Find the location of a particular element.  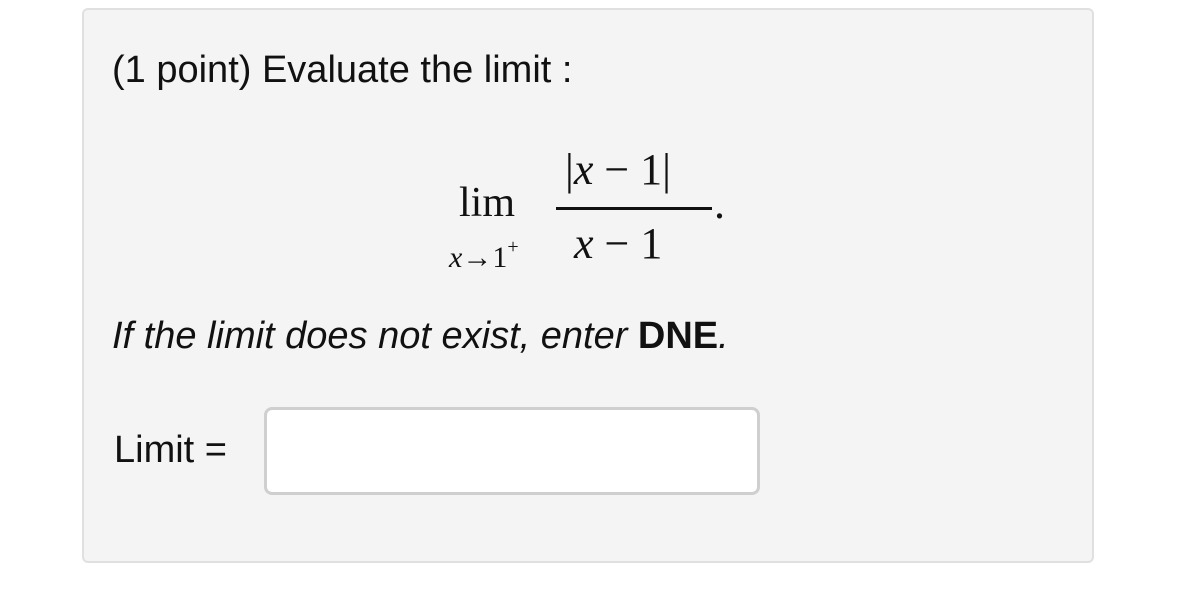

dne-instruction: If the limit does not exist, enter DNE. is located at coordinates (420, 336).